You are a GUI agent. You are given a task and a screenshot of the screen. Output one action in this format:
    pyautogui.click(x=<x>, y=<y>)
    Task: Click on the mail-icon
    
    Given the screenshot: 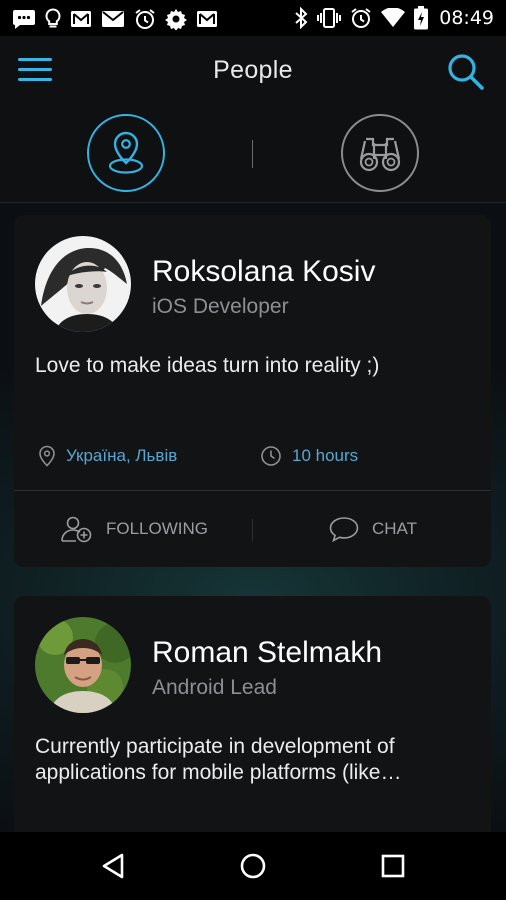 What is the action you would take?
    pyautogui.click(x=113, y=19)
    